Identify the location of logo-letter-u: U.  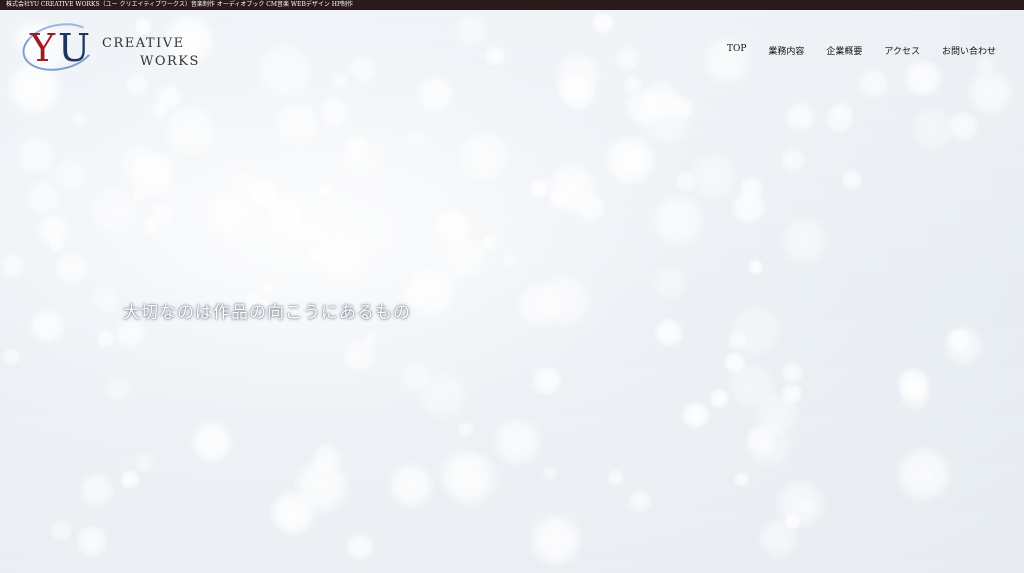
(74, 48).